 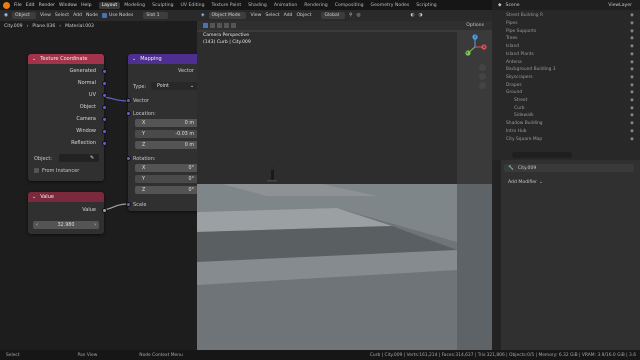 I want to click on location-x-field: X 0 m, so click(x=166, y=123).